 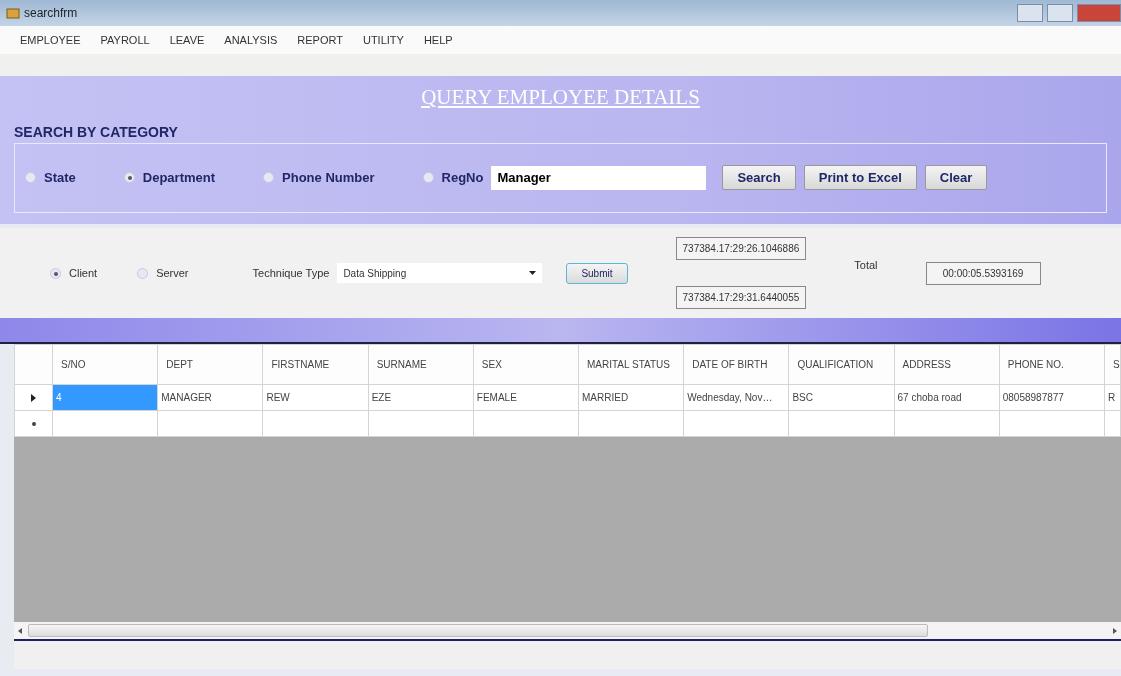 I want to click on table-cell: MANAGER, so click(x=210, y=397).